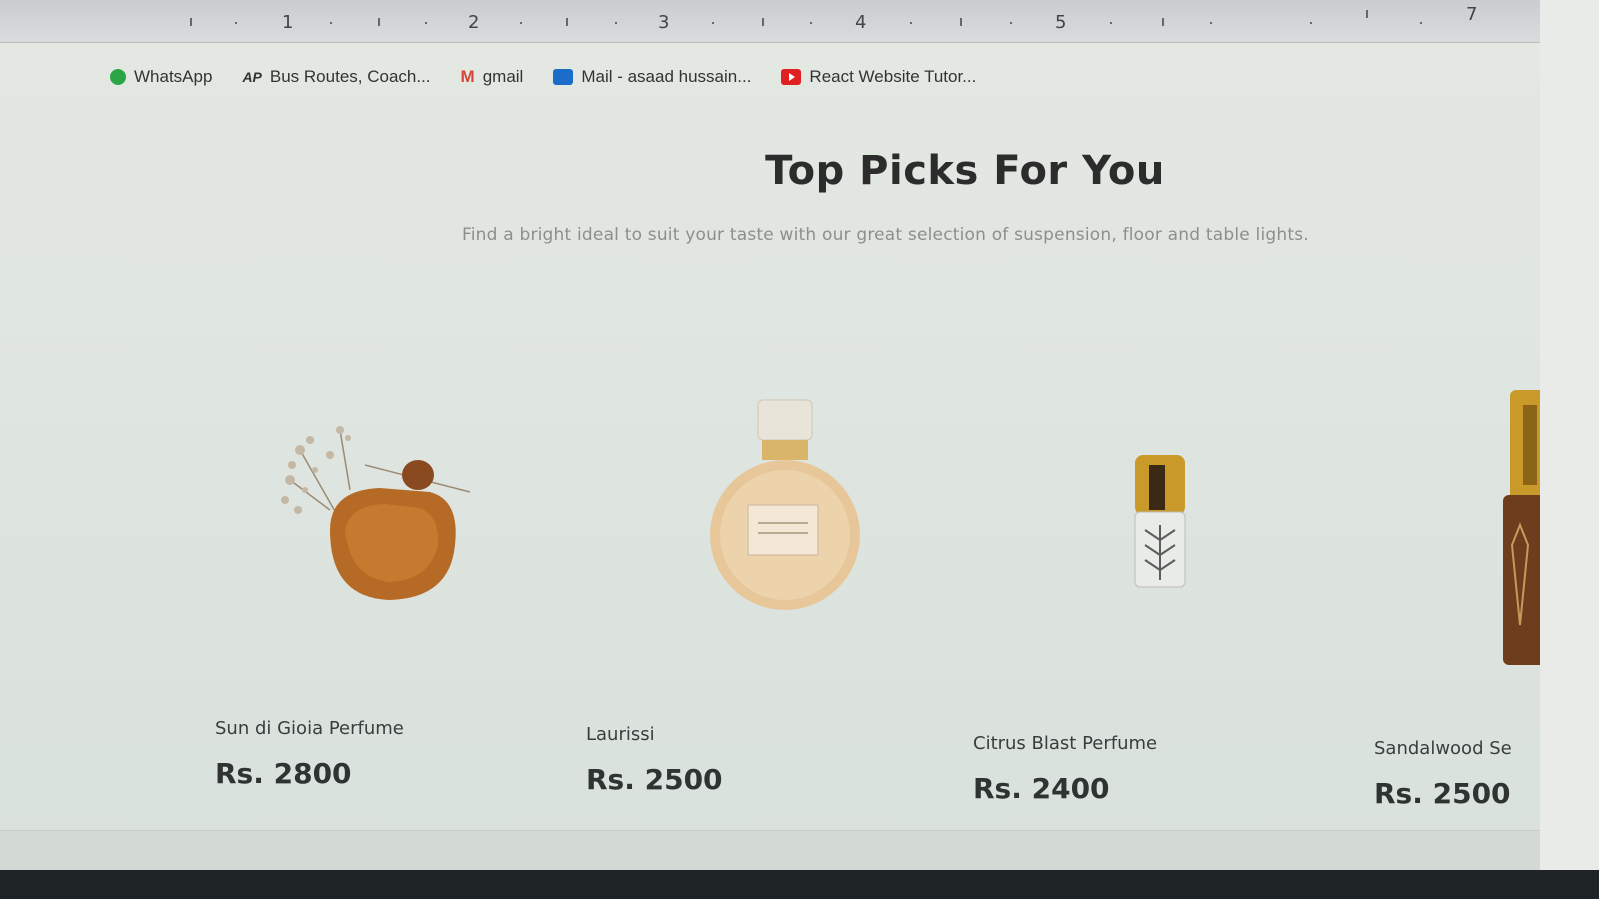 This screenshot has height=899, width=1599. Describe the element at coordinates (309, 754) in the screenshot. I see `product-card: Sun di Gioia Perfume Rs. 2800` at that location.